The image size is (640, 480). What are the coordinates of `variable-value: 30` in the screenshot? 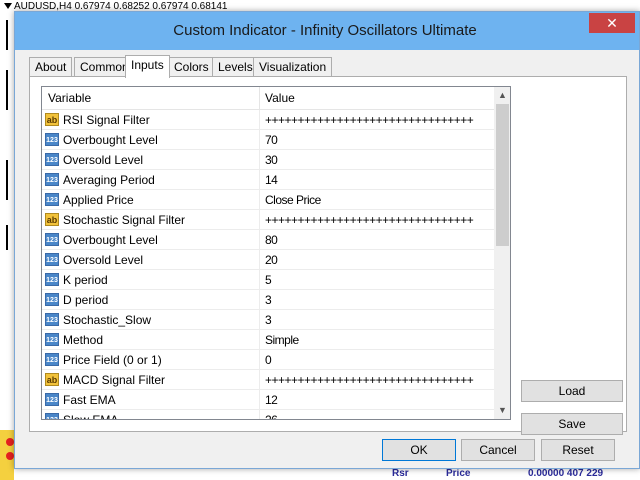 It's located at (271, 160).